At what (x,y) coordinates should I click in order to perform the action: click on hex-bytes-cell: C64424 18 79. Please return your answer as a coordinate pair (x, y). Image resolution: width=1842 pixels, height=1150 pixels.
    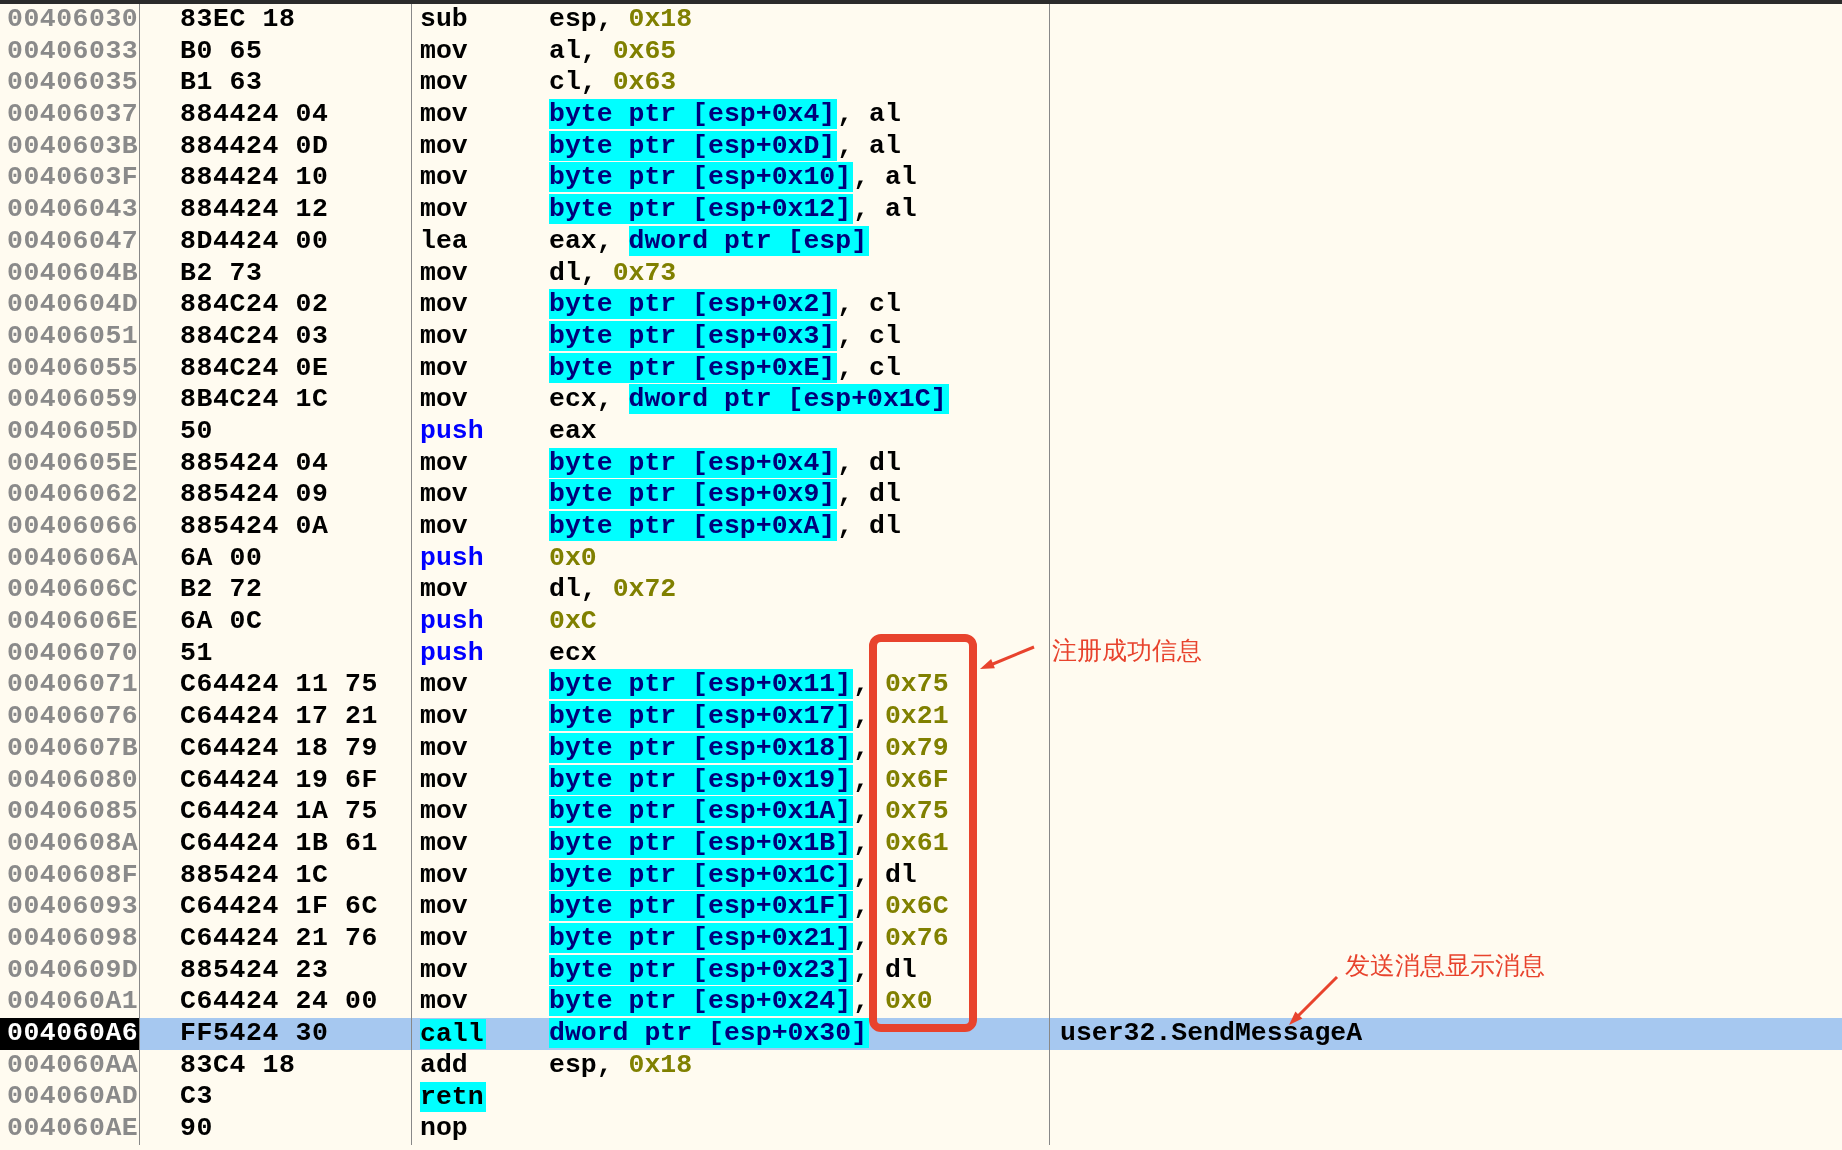
    Looking at the image, I should click on (279, 747).